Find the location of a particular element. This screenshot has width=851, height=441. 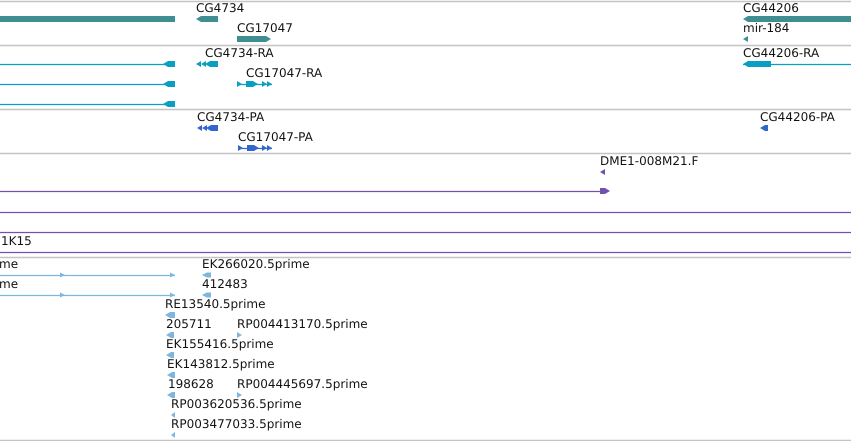

feature-label: CG4734-RA is located at coordinates (239, 53).